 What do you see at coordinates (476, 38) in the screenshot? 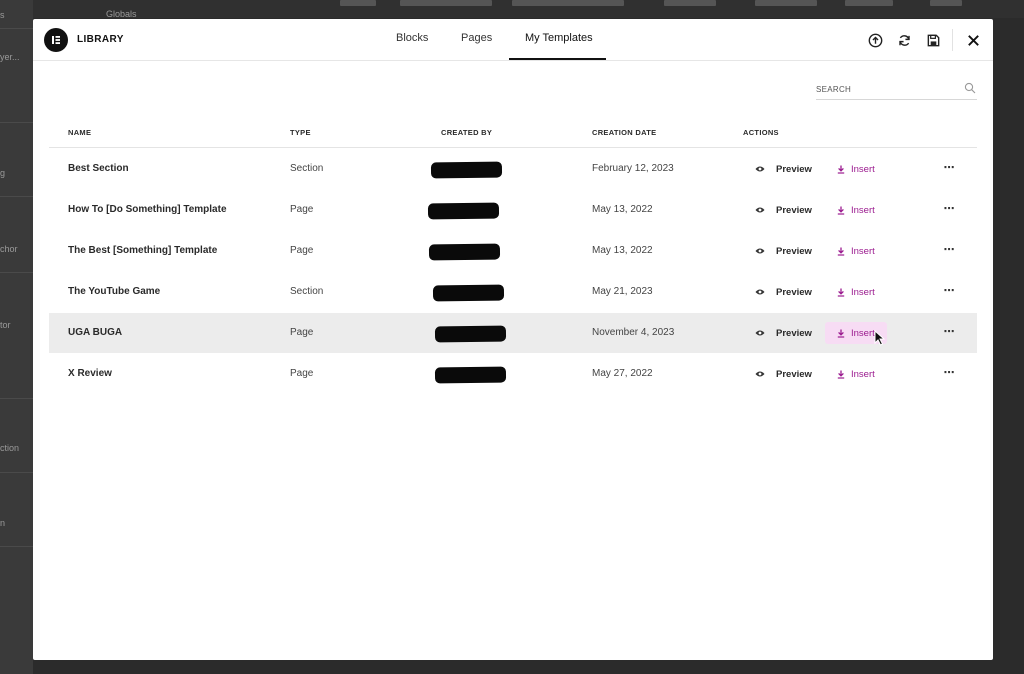
I see `tab-pages: Pages` at bounding box center [476, 38].